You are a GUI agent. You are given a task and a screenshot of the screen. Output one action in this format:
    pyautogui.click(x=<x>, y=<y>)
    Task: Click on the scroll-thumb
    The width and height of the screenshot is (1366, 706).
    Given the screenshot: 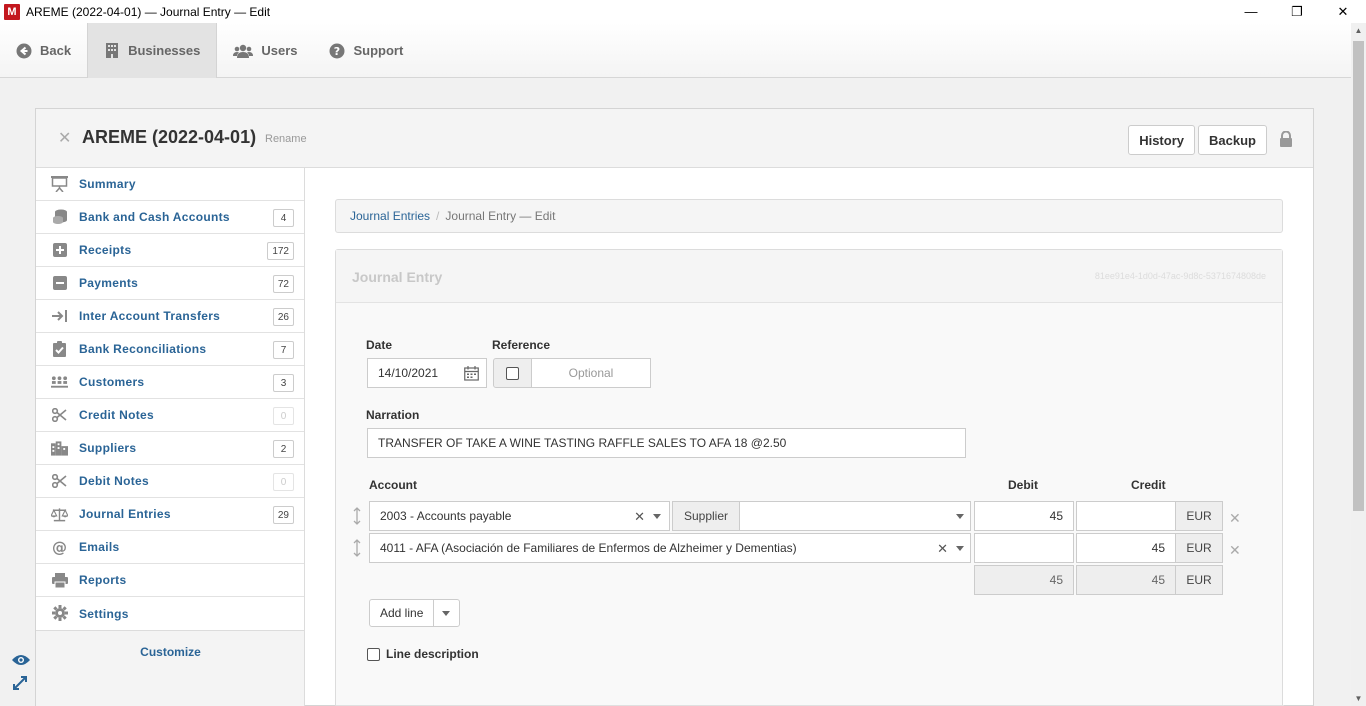 What is the action you would take?
    pyautogui.click(x=1358, y=276)
    